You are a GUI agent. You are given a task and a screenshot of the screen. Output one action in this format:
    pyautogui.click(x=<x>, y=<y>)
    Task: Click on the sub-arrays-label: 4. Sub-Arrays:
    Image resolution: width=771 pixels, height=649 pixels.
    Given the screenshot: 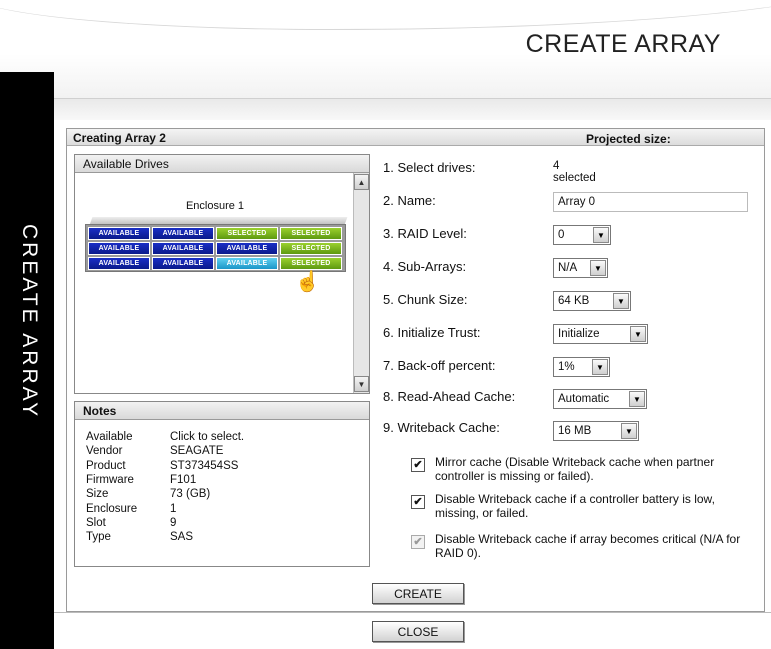 What is the action you would take?
    pyautogui.click(x=425, y=266)
    